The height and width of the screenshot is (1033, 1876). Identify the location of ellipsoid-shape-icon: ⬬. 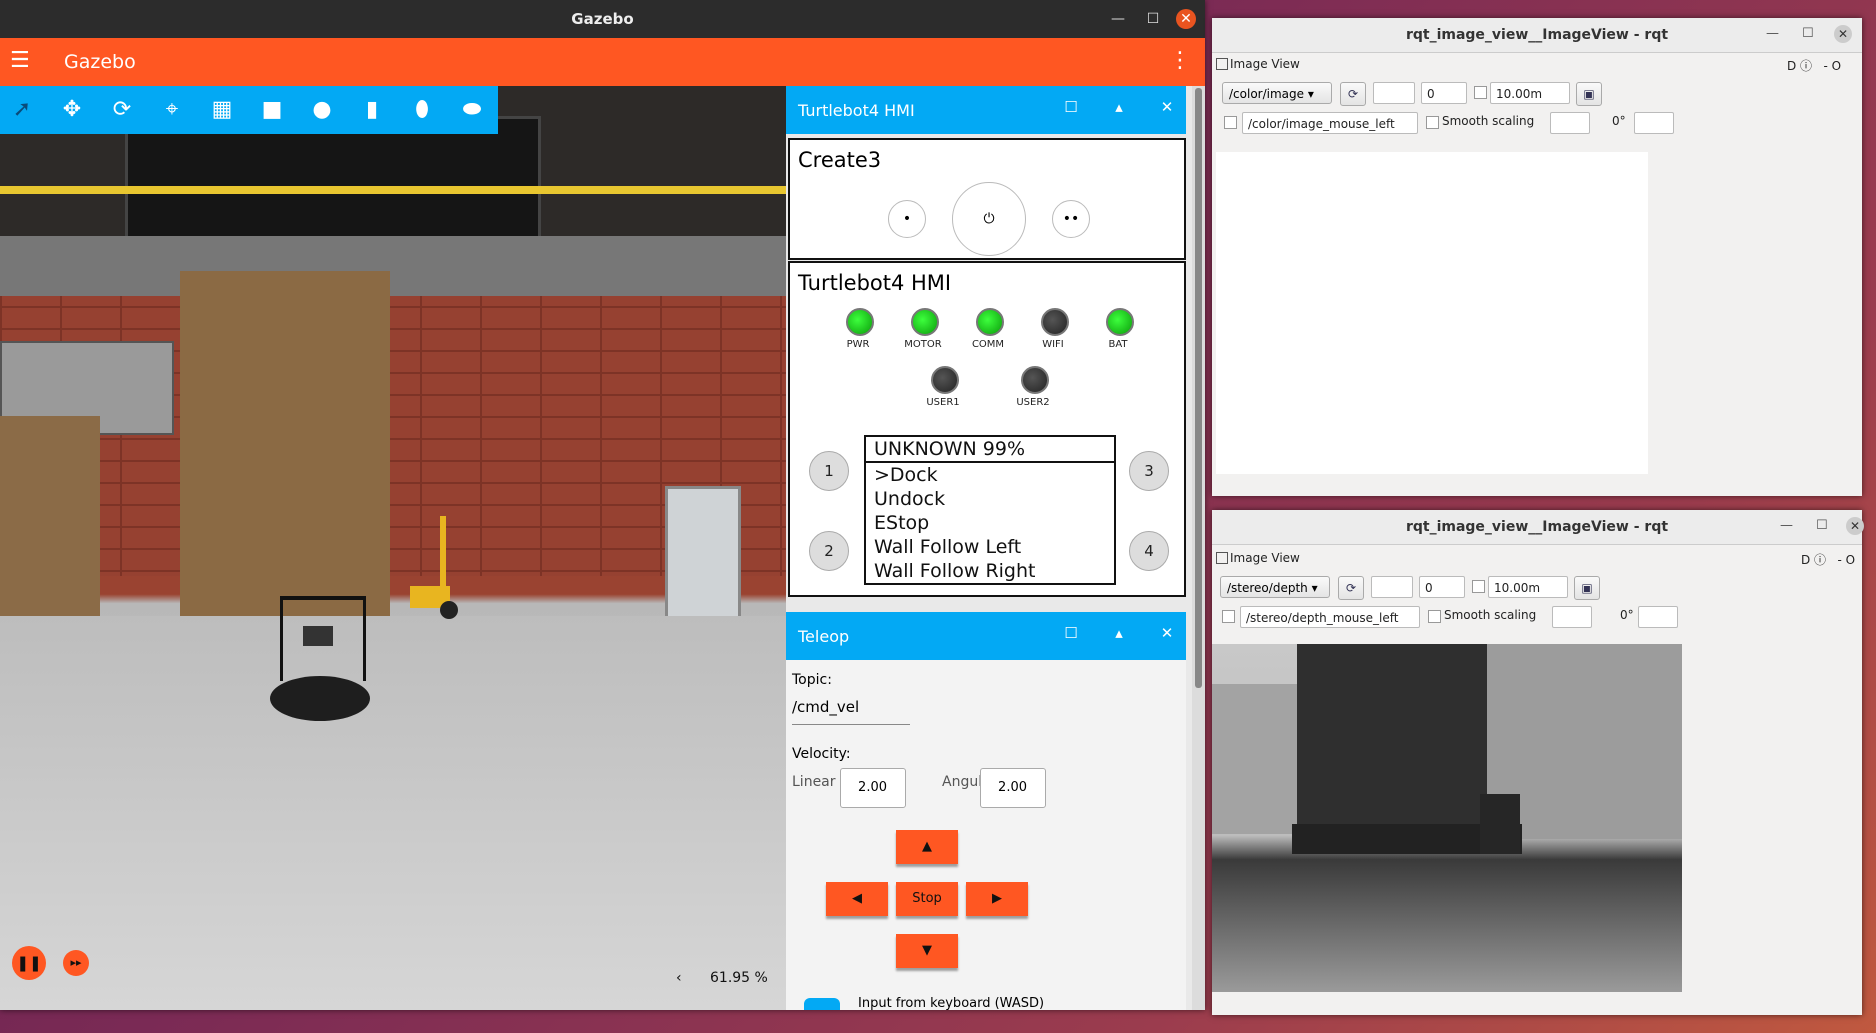
(472, 110).